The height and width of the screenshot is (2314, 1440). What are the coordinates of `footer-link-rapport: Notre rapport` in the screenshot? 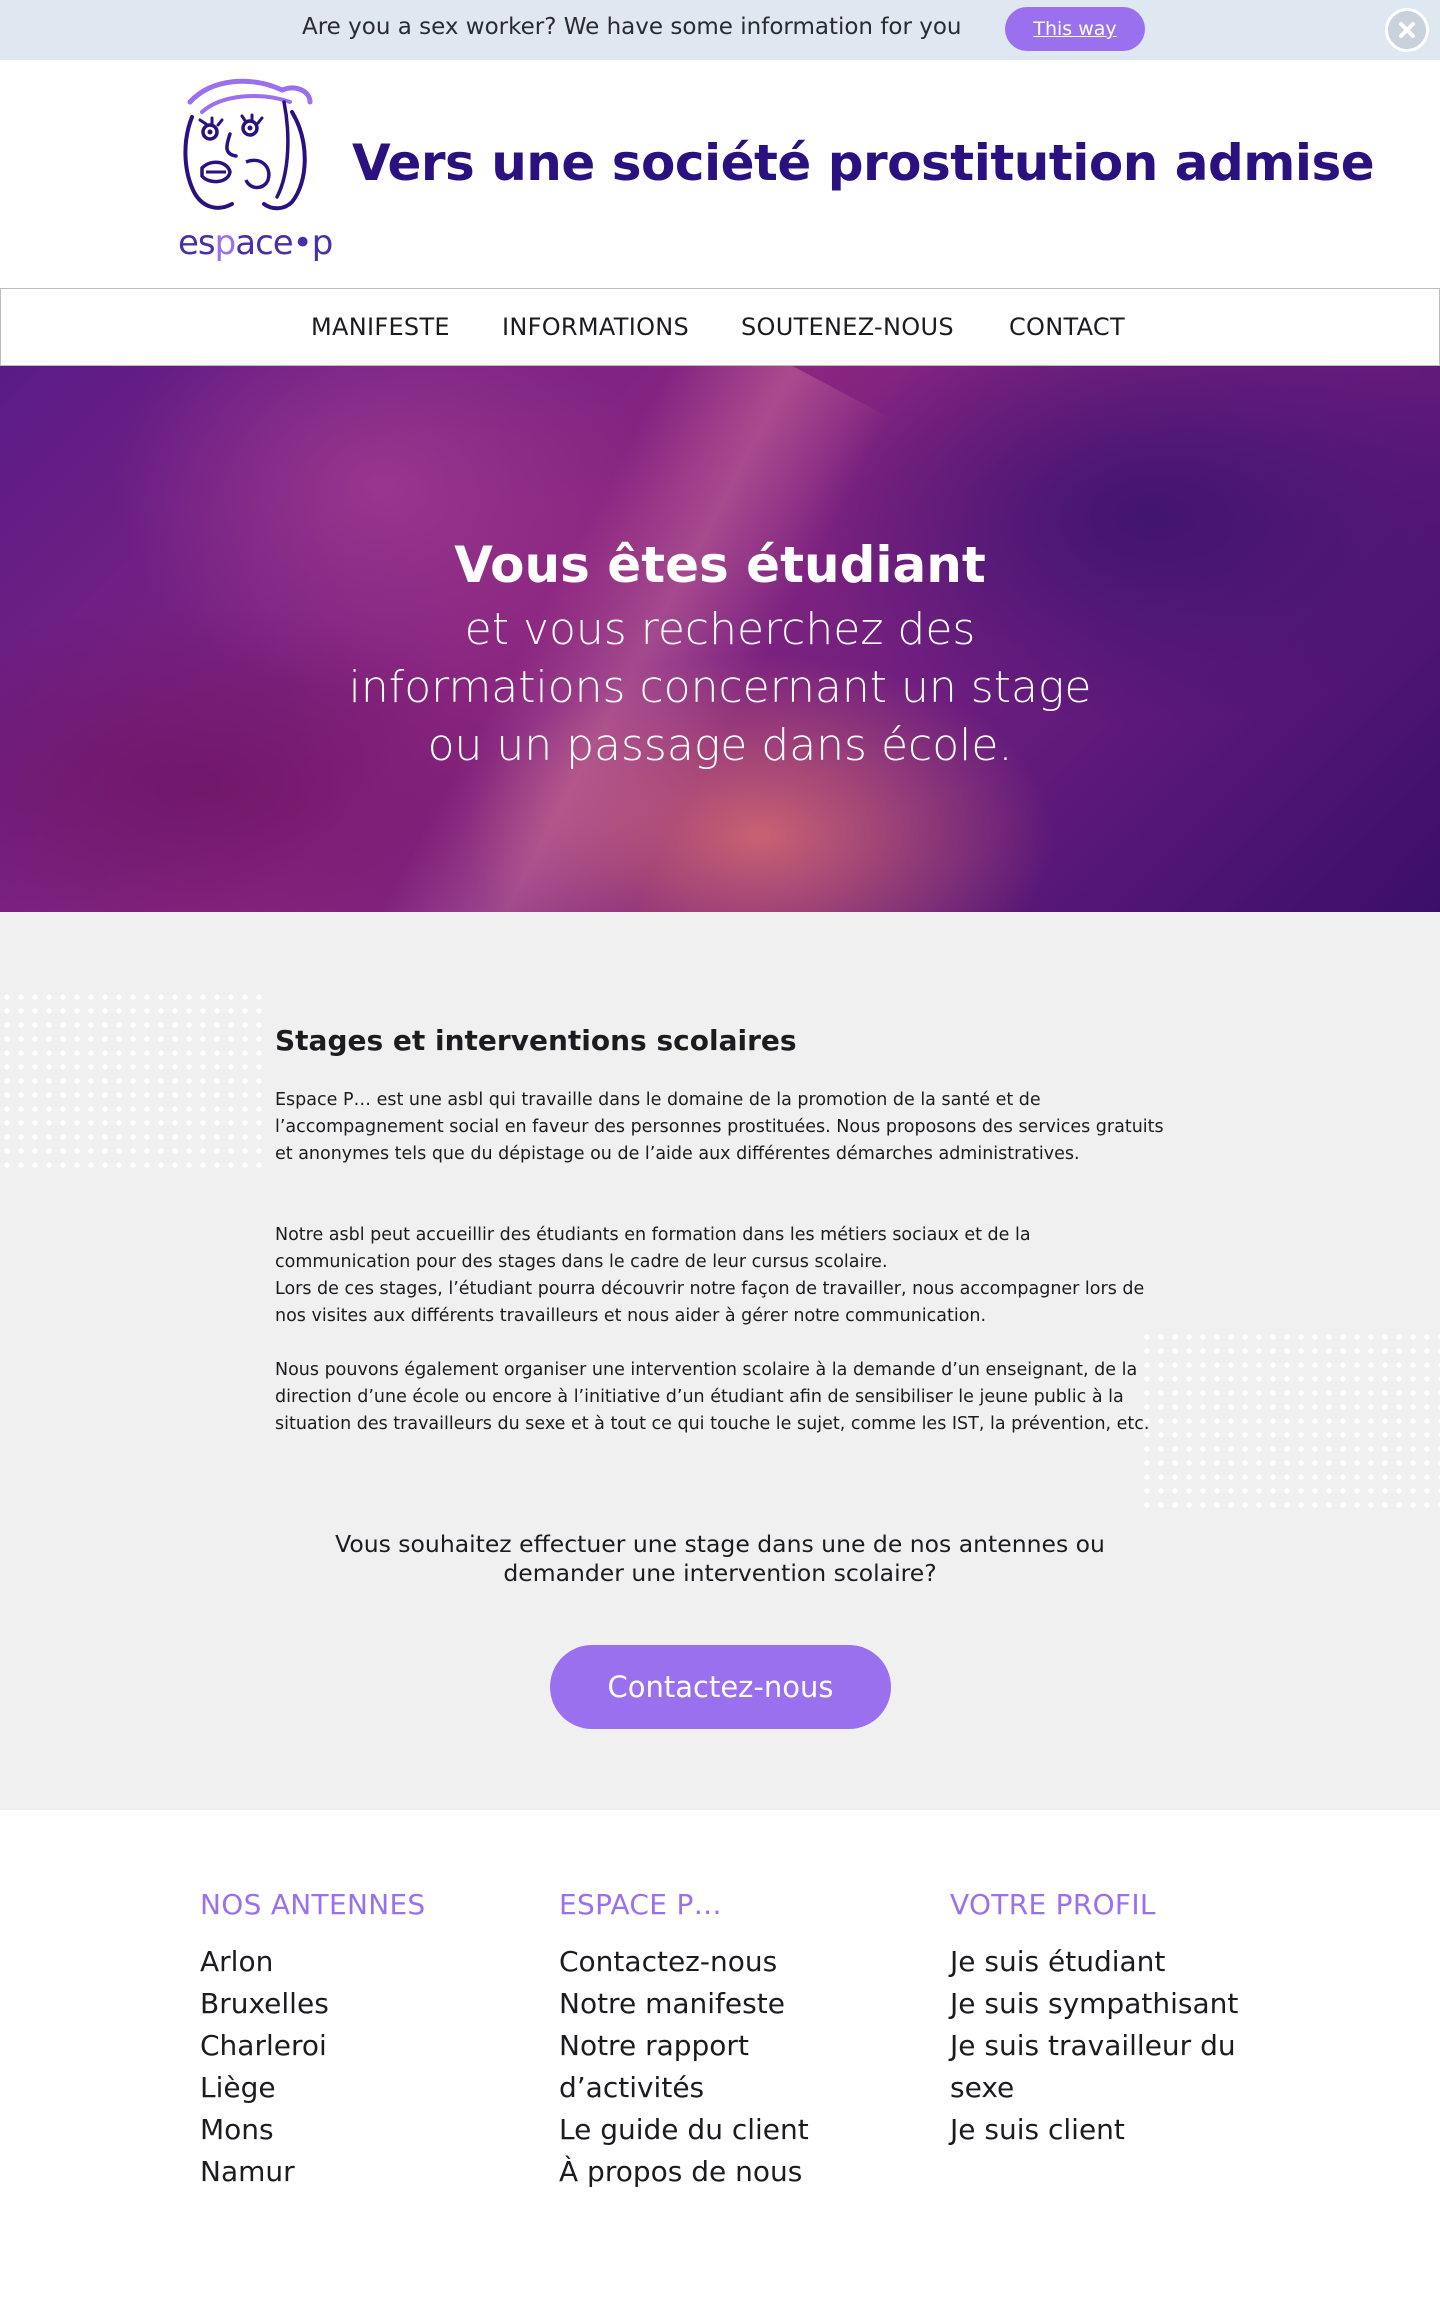 It's located at (684, 2046).